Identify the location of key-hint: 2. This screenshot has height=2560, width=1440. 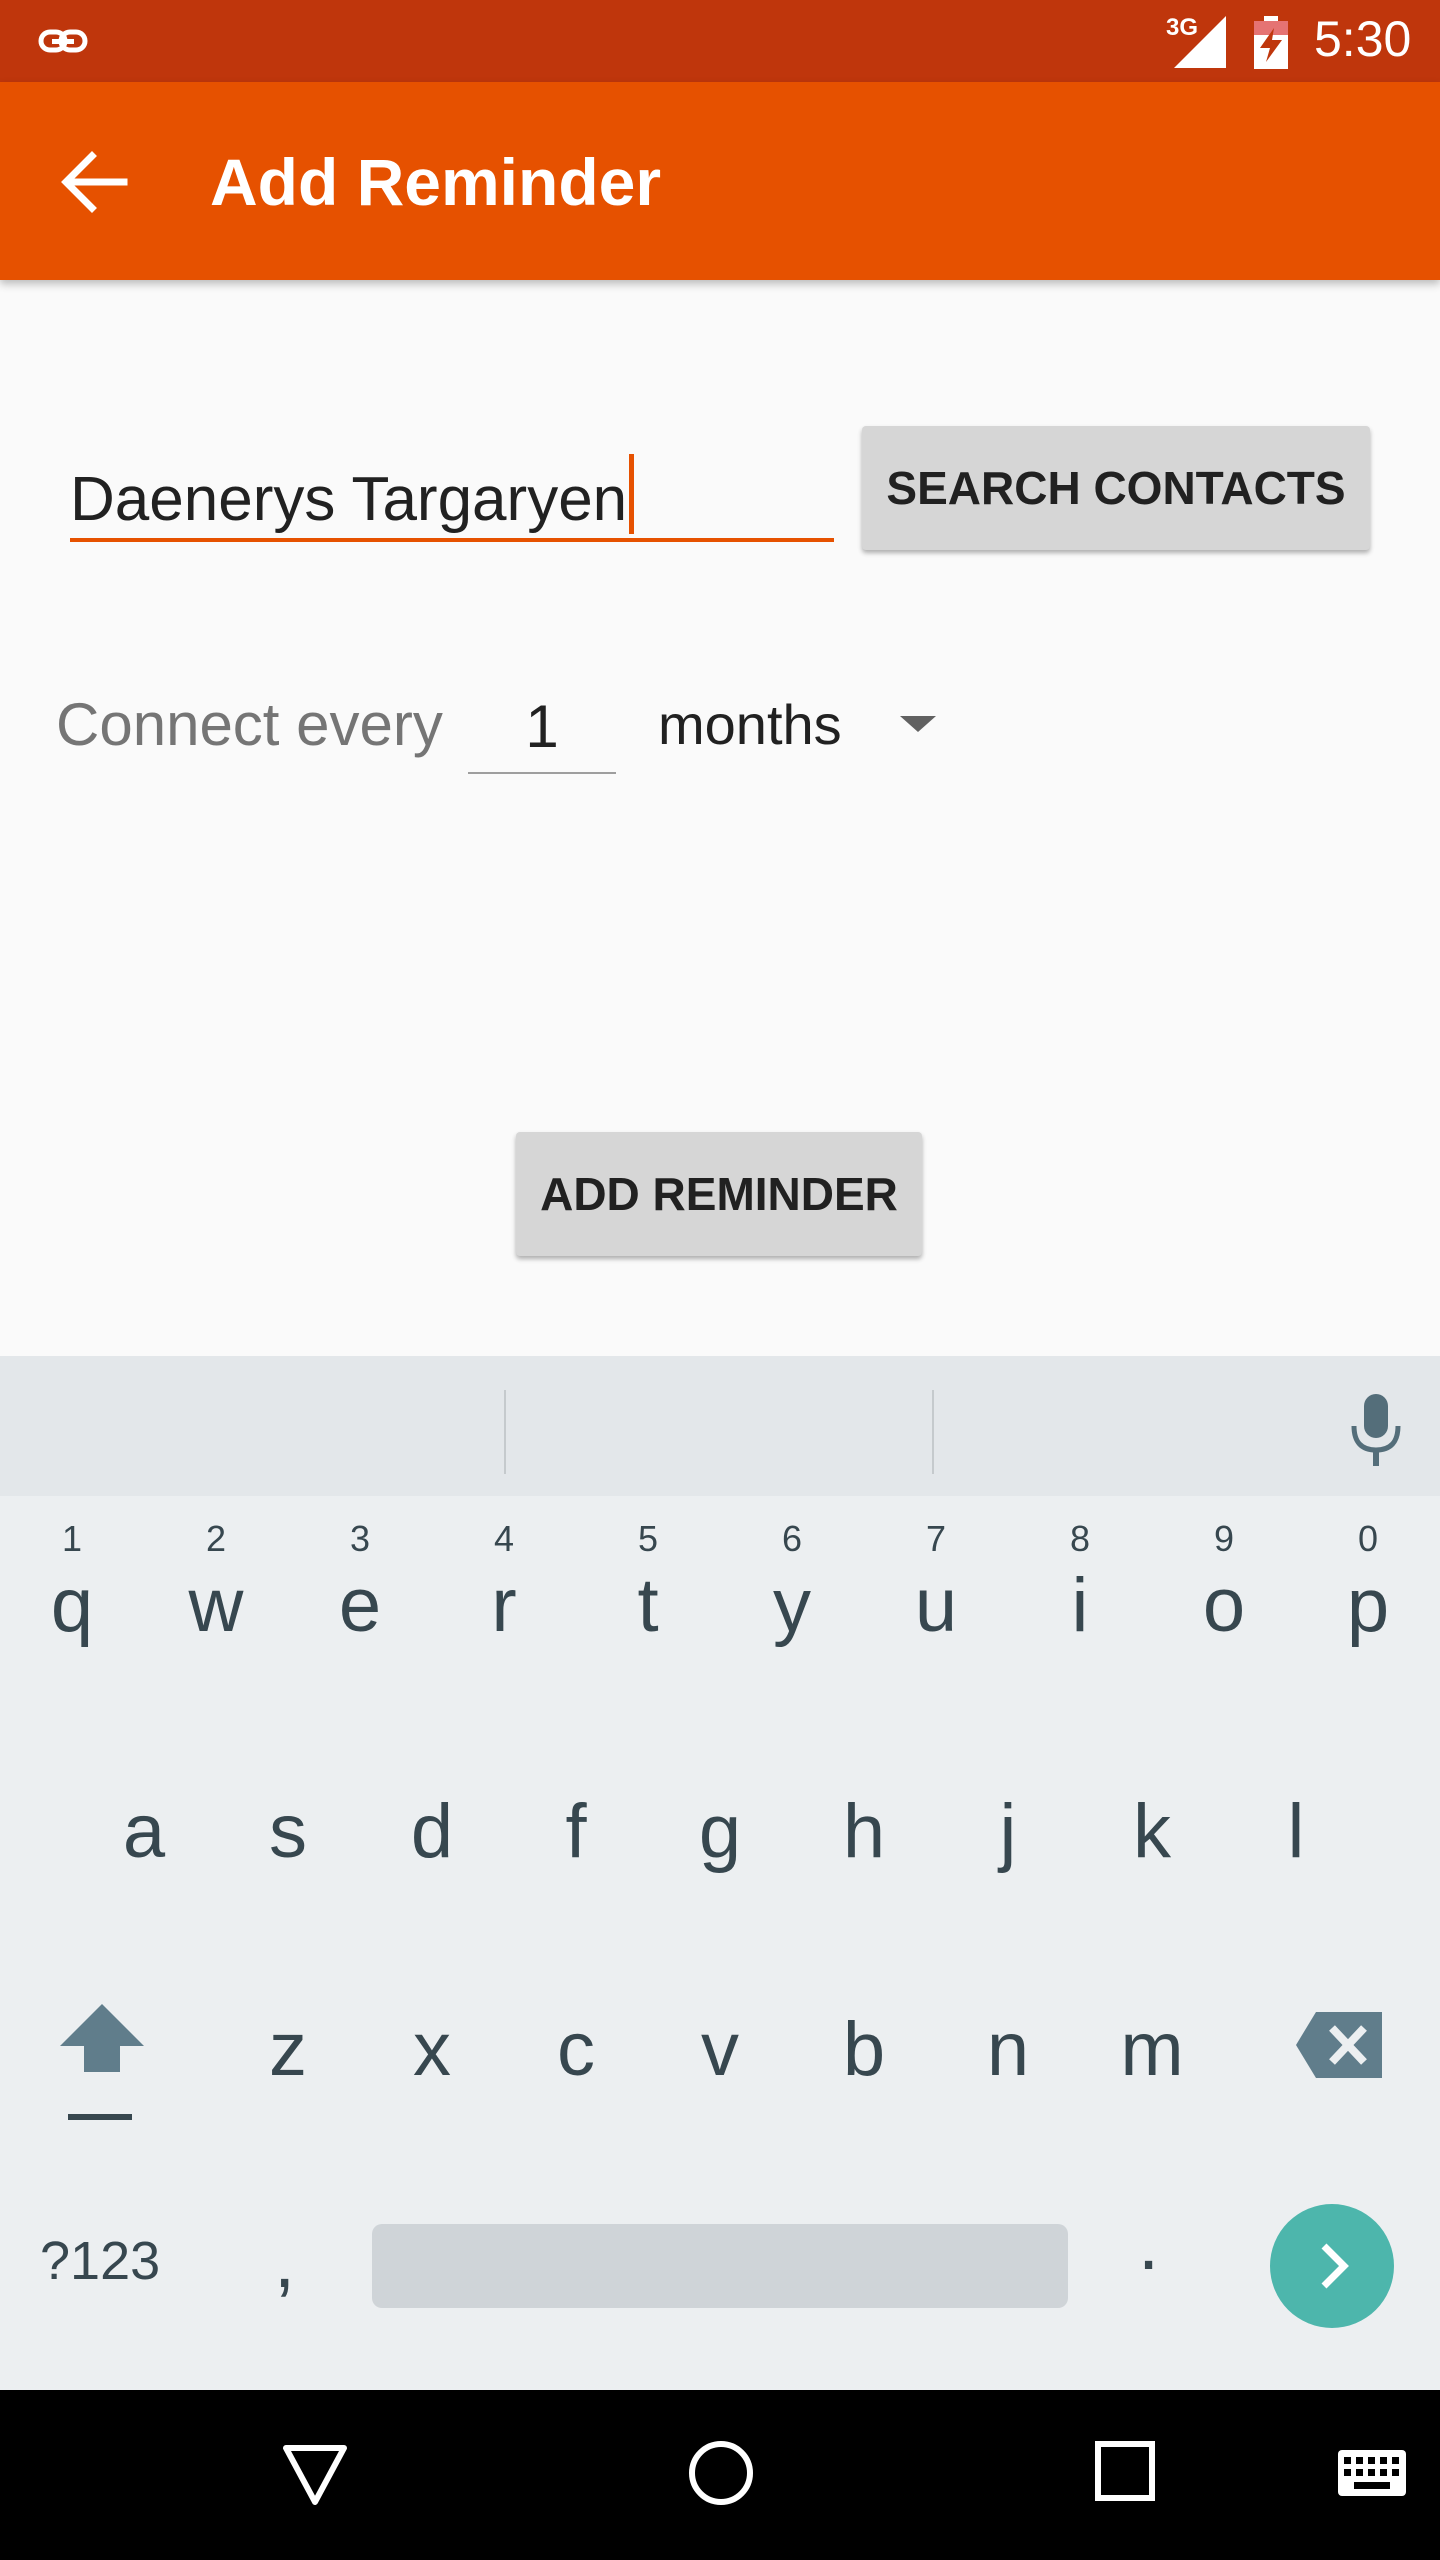
(216, 1538).